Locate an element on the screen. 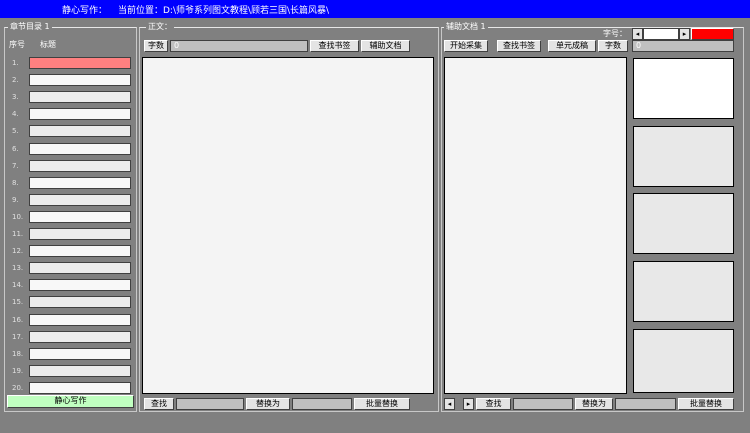  chapter-row-number: 20. is located at coordinates (18, 388).